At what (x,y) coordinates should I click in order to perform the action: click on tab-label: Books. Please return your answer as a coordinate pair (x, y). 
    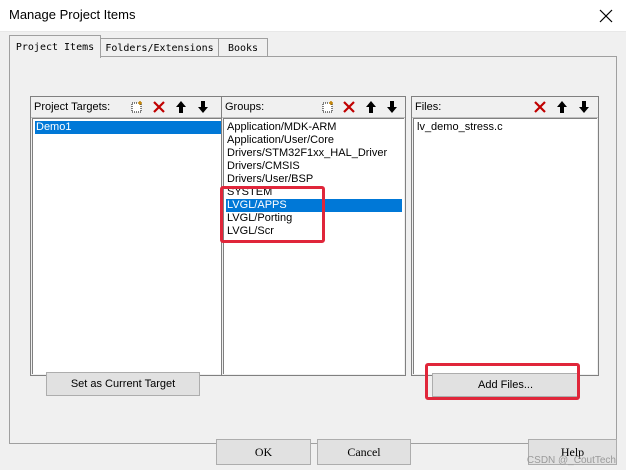
    Looking at the image, I should click on (243, 48).